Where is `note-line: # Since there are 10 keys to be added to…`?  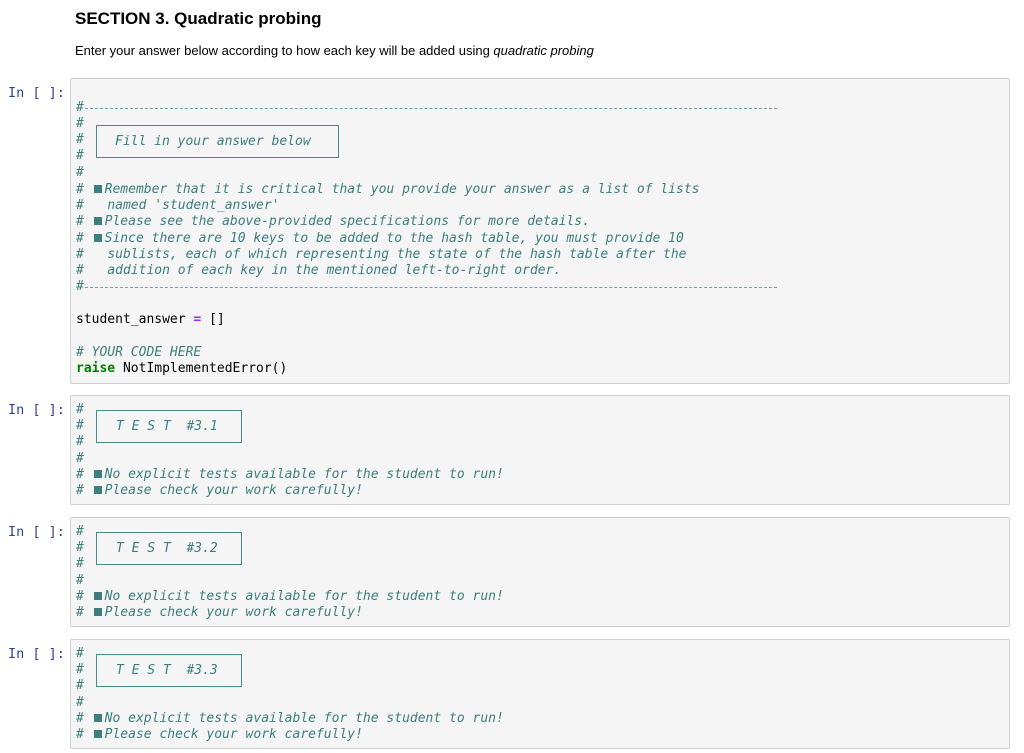 note-line: # Since there are 10 keys to be added to… is located at coordinates (380, 238).